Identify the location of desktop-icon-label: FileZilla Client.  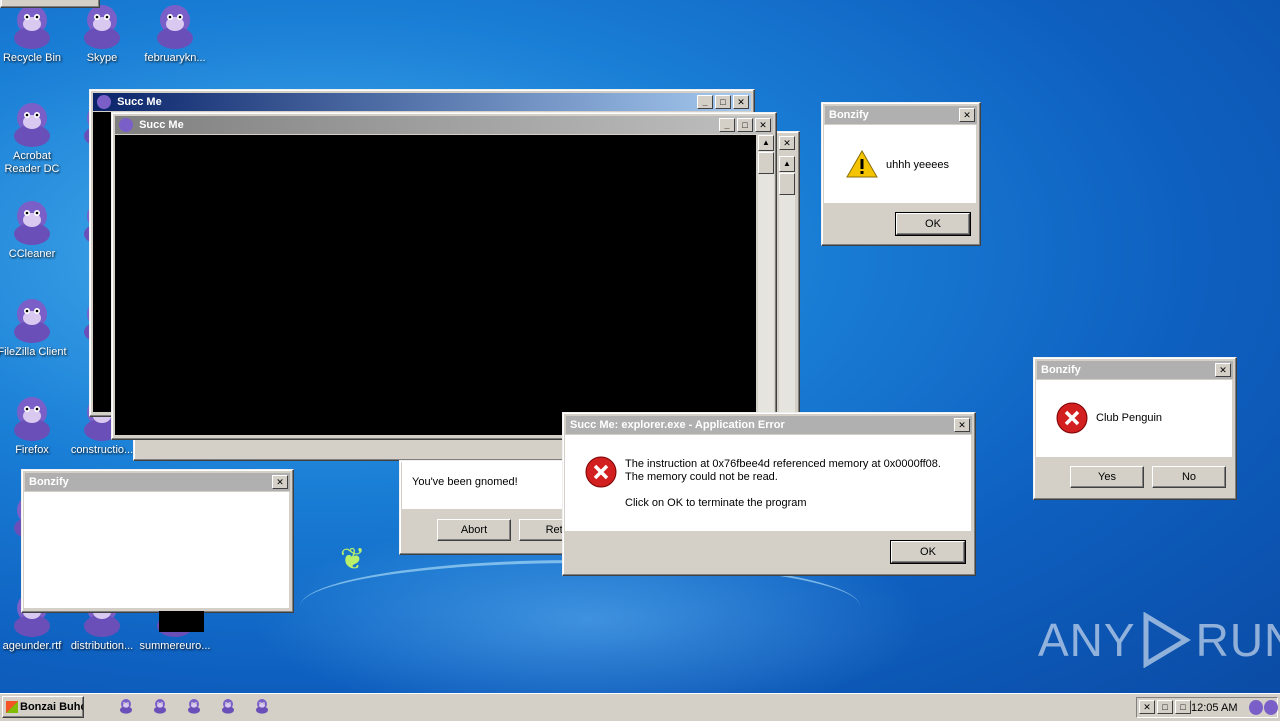
(33, 352).